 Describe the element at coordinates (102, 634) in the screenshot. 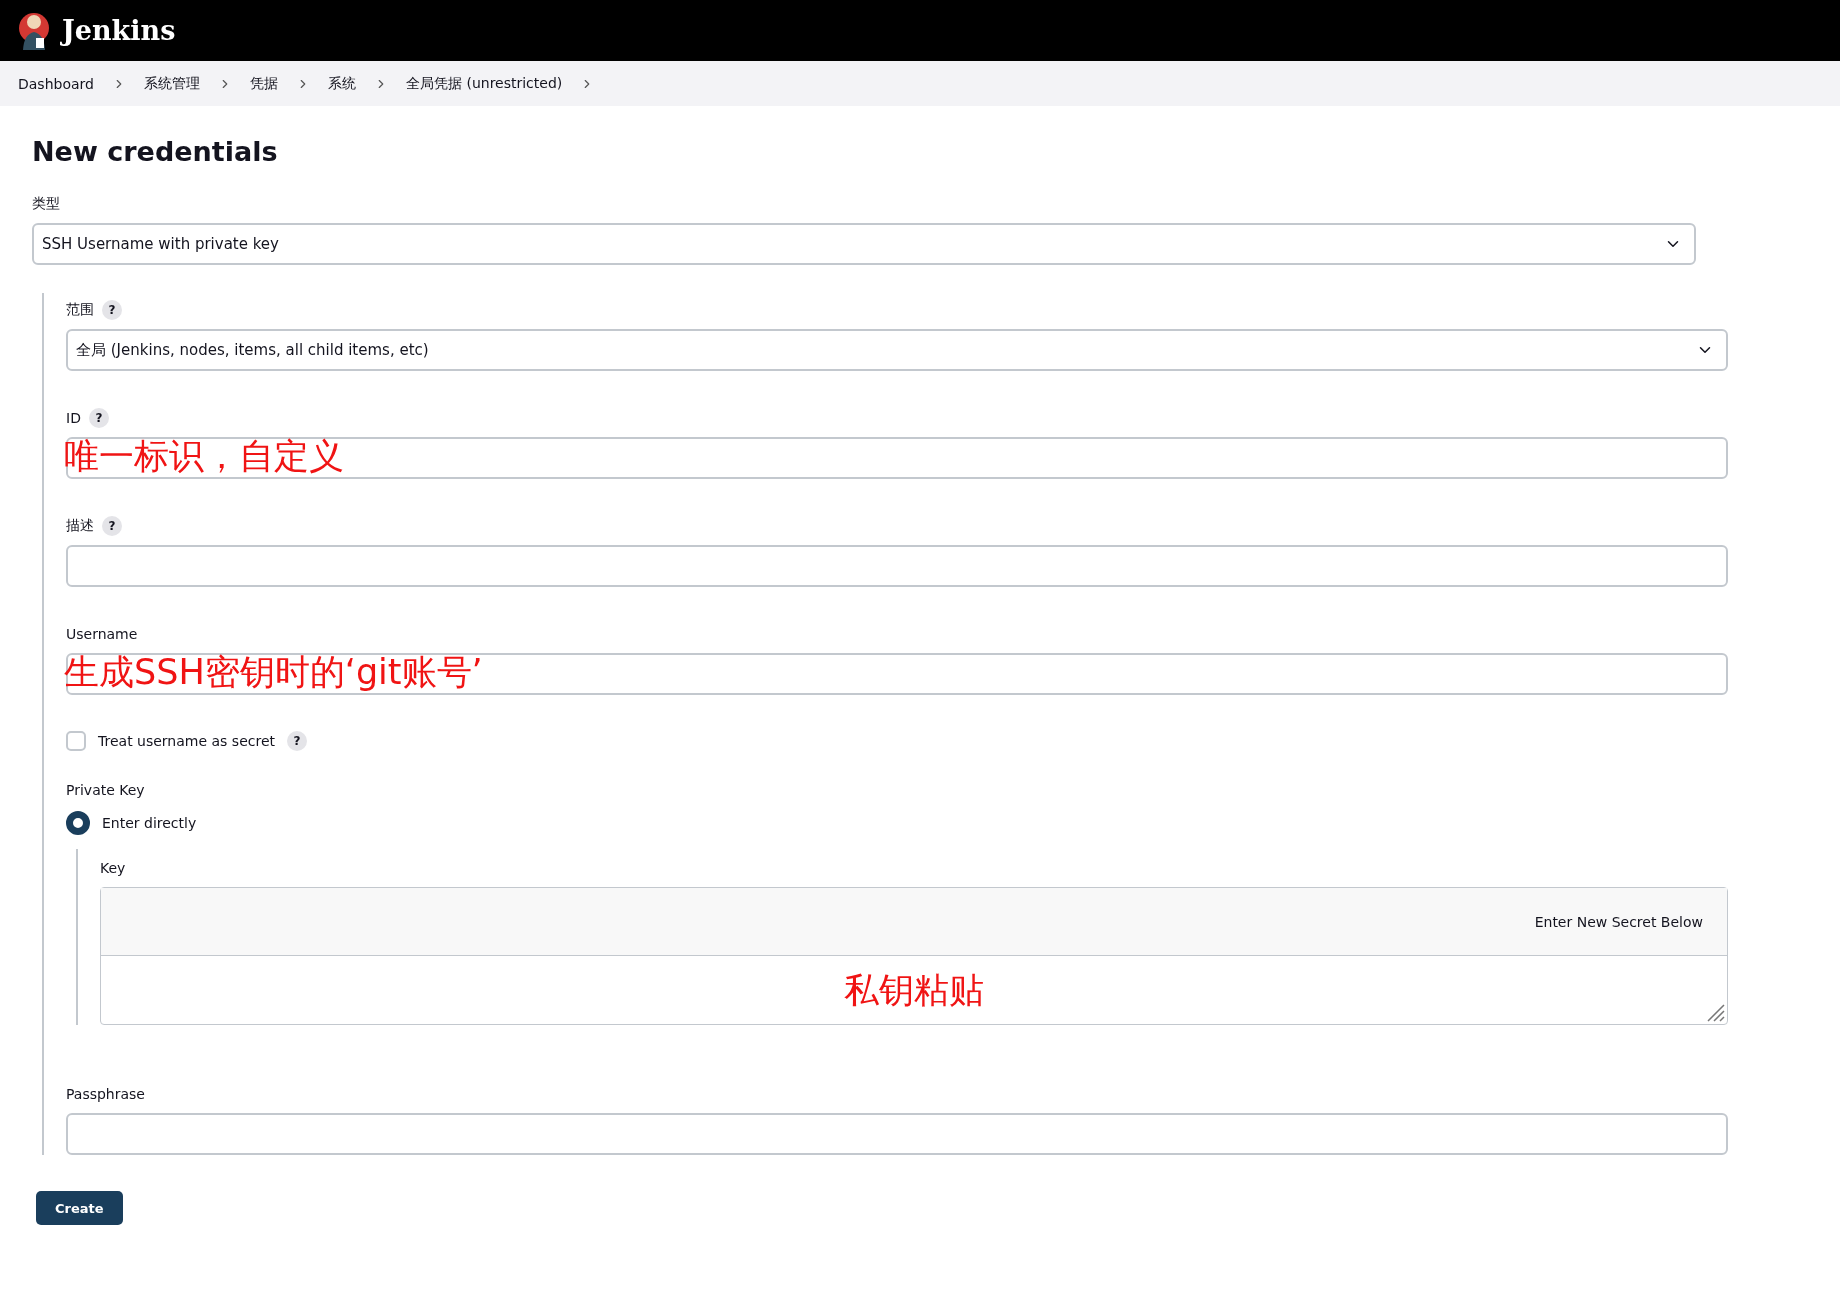

I see `field-label: Username` at that location.